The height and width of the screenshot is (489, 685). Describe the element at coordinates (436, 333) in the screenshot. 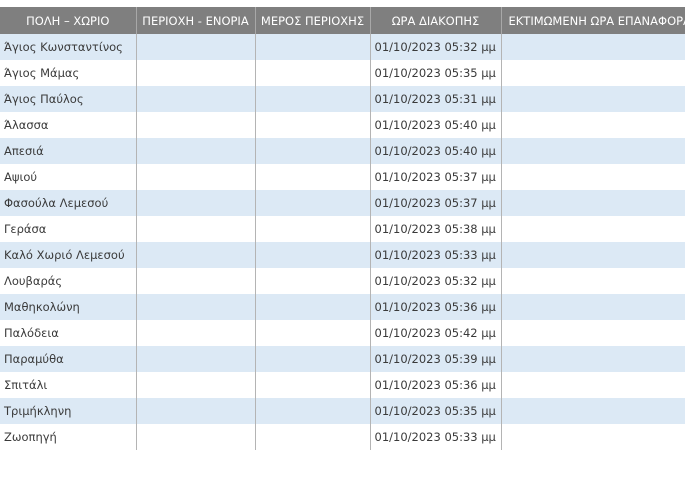

I see `cell-outage-time: 01/10/2023 05:42 μμ` at that location.